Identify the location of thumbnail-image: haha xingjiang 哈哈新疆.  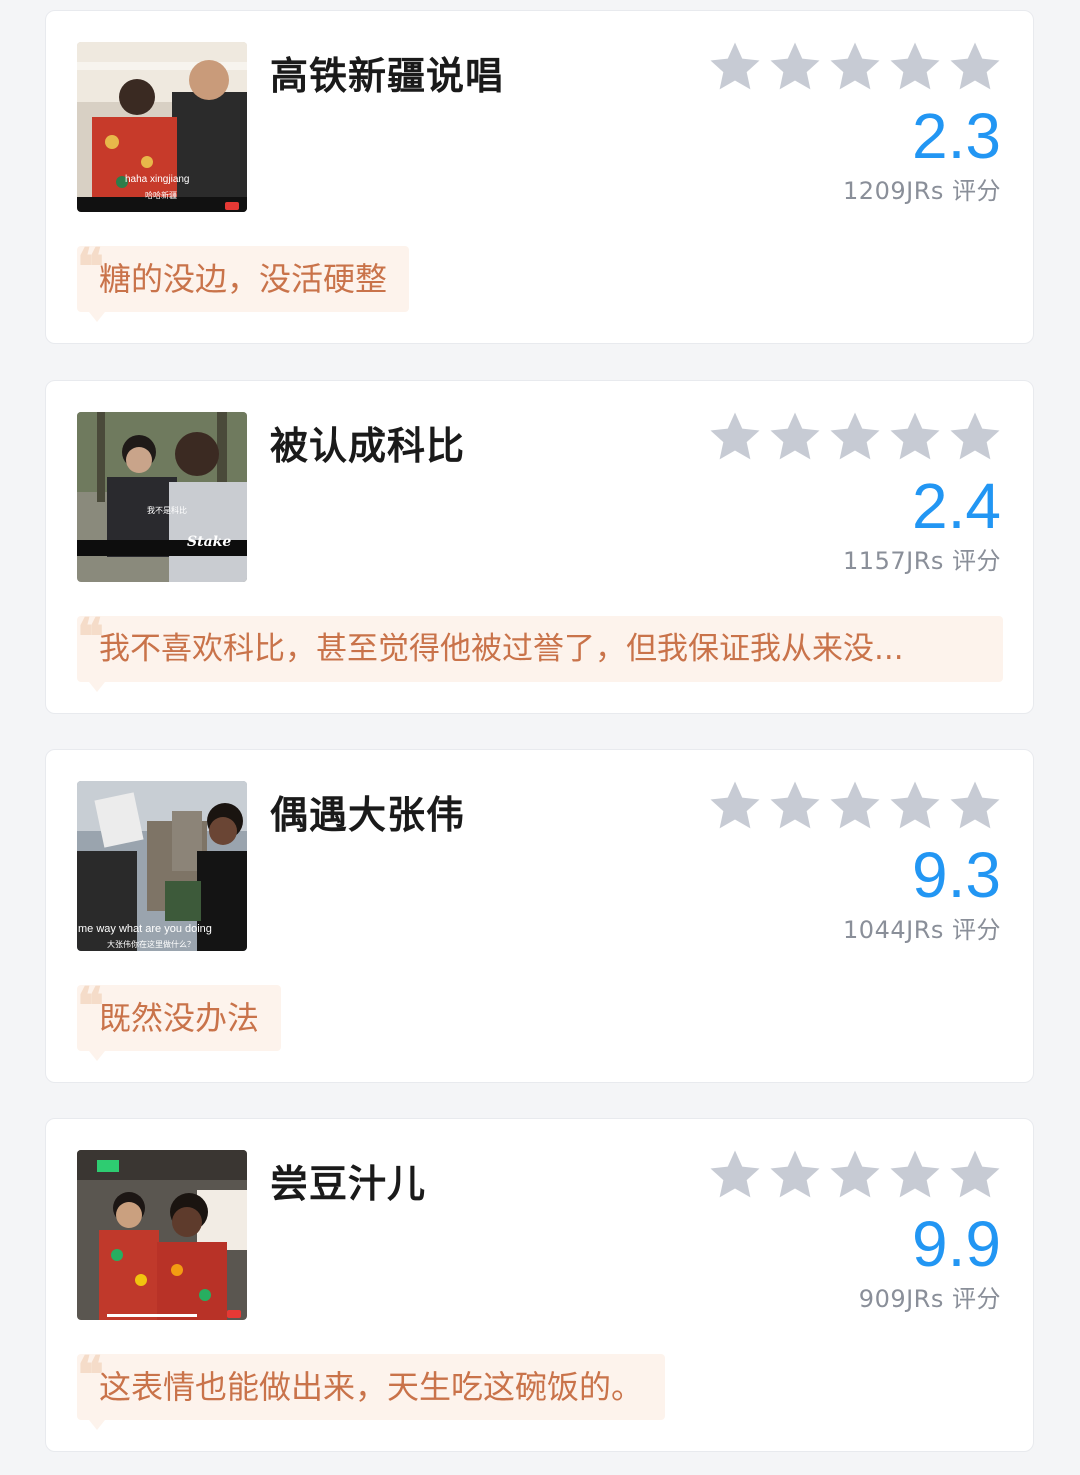
(162, 127).